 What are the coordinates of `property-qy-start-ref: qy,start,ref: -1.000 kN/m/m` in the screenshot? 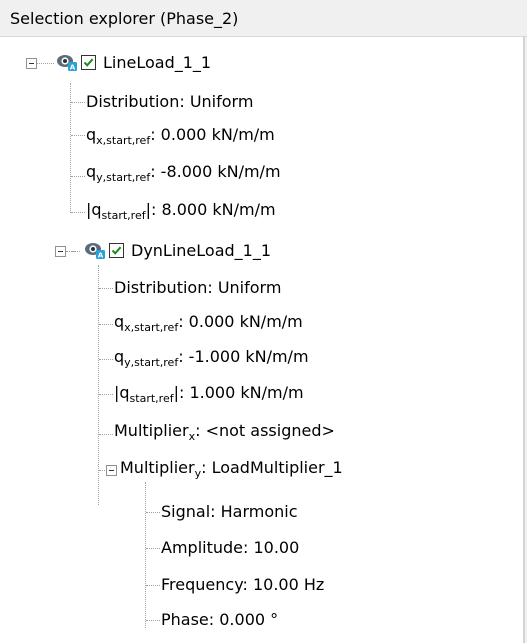 It's located at (211, 357).